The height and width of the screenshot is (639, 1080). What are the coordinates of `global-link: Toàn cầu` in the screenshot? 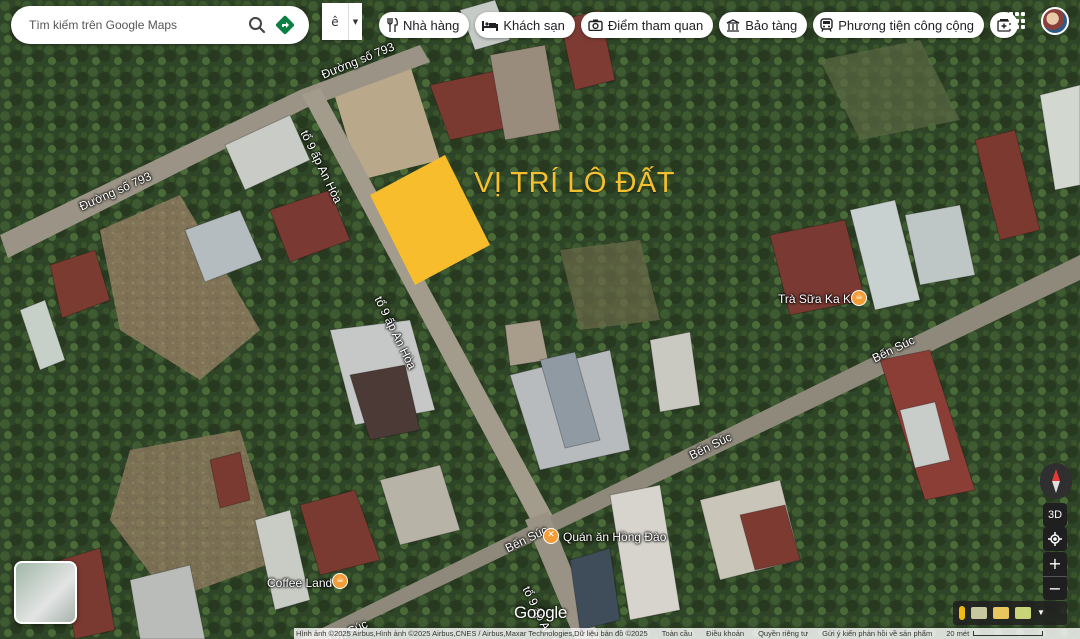 It's located at (677, 633).